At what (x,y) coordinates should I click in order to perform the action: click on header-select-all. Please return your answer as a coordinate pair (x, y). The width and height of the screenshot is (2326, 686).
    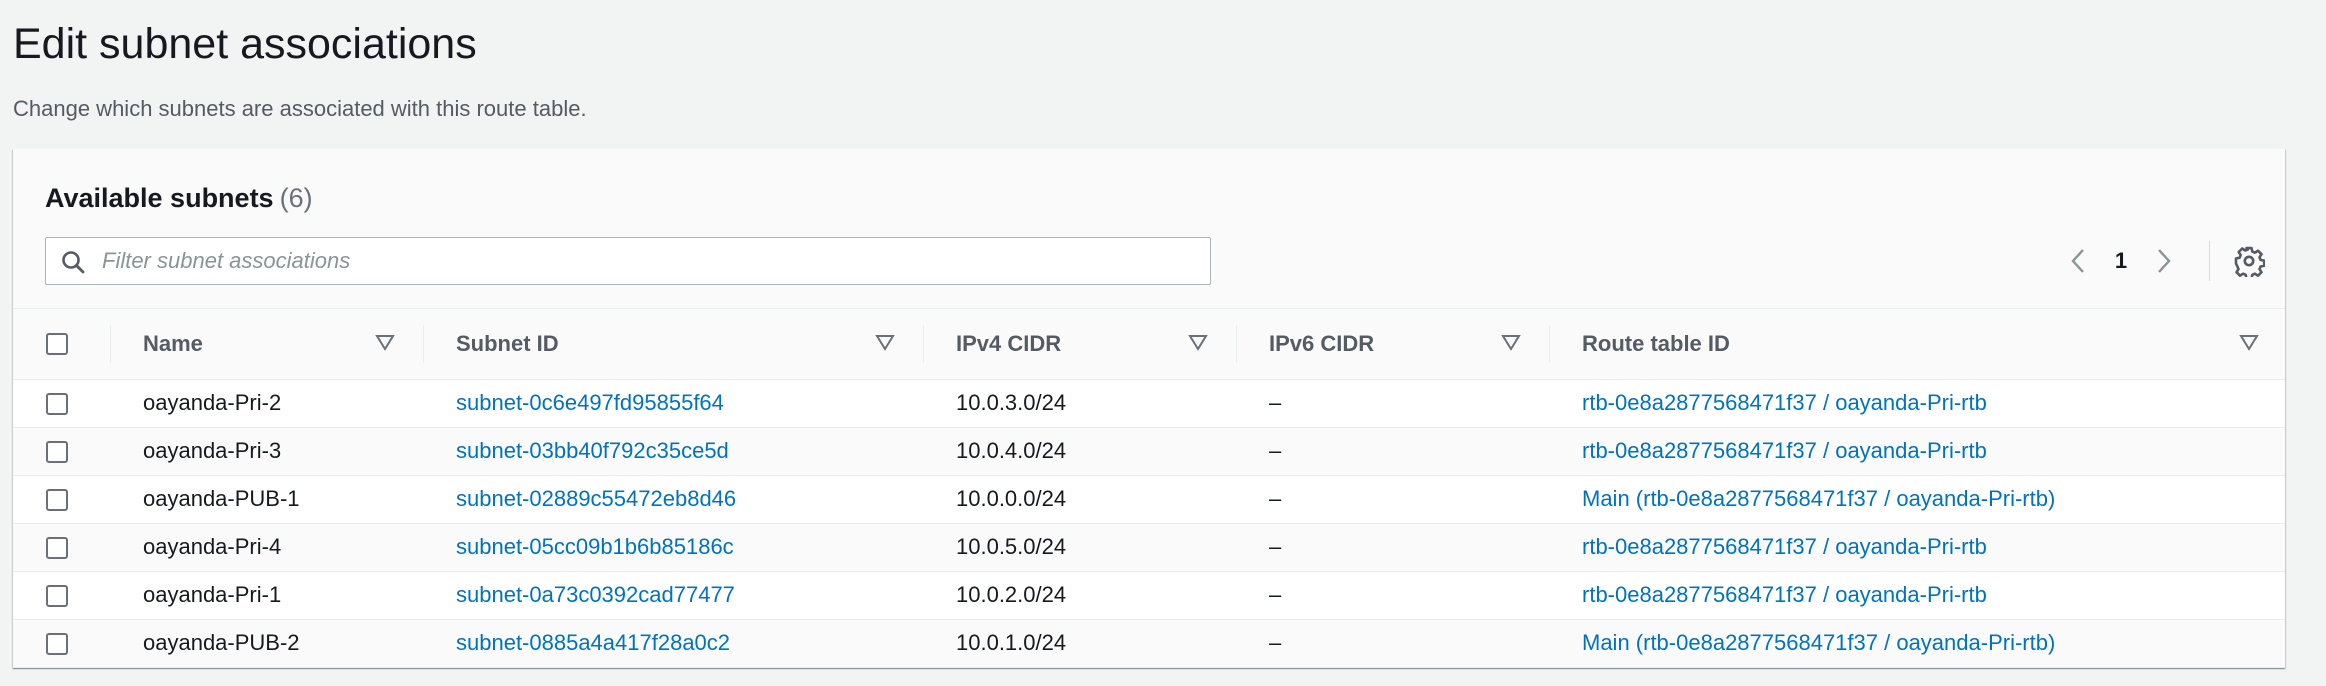
    Looking at the image, I should click on (61, 344).